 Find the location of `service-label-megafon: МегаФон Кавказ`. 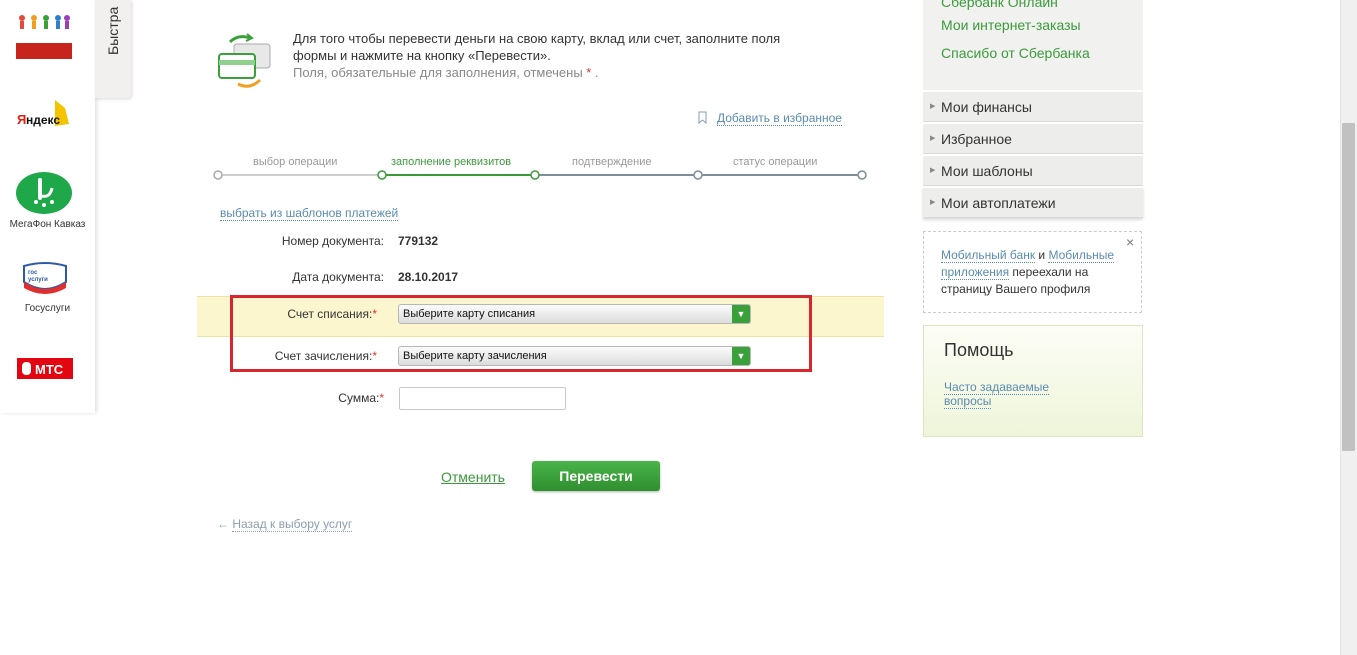

service-label-megafon: МегаФон Кавказ is located at coordinates (47, 224).